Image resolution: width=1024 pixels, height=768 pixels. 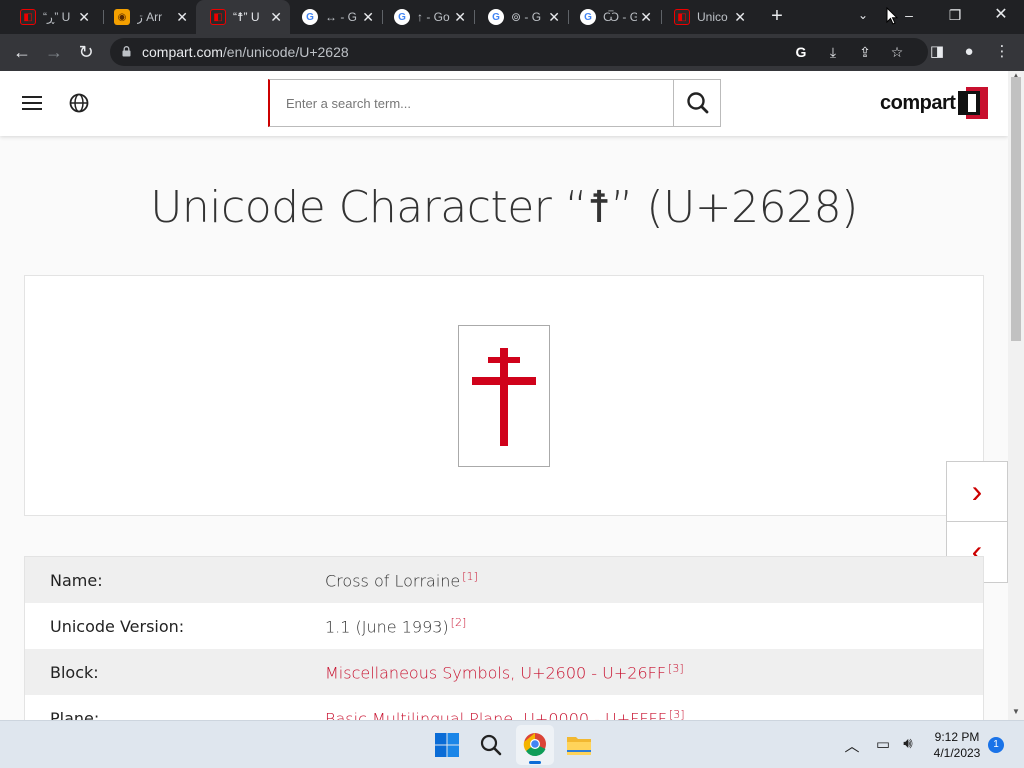 What do you see at coordinates (526, 17) in the screenshot?
I see `tab-title: ⊚ - G` at bounding box center [526, 17].